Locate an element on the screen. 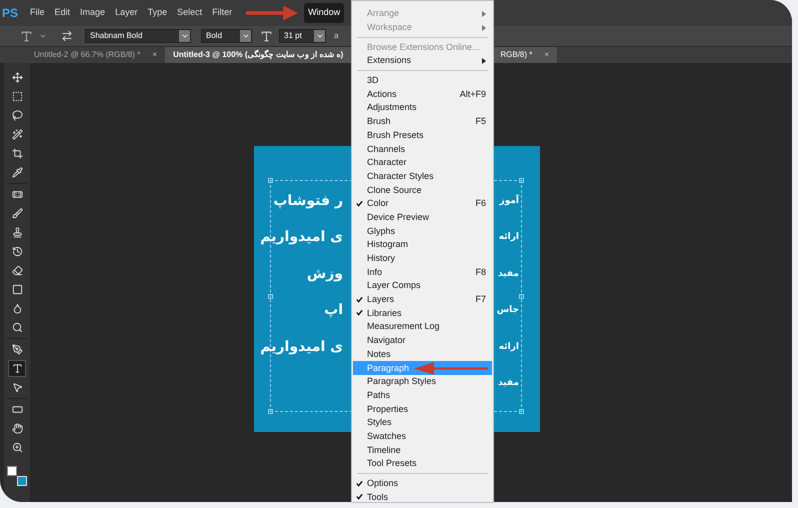  canvas-text: وزش is located at coordinates (324, 274).